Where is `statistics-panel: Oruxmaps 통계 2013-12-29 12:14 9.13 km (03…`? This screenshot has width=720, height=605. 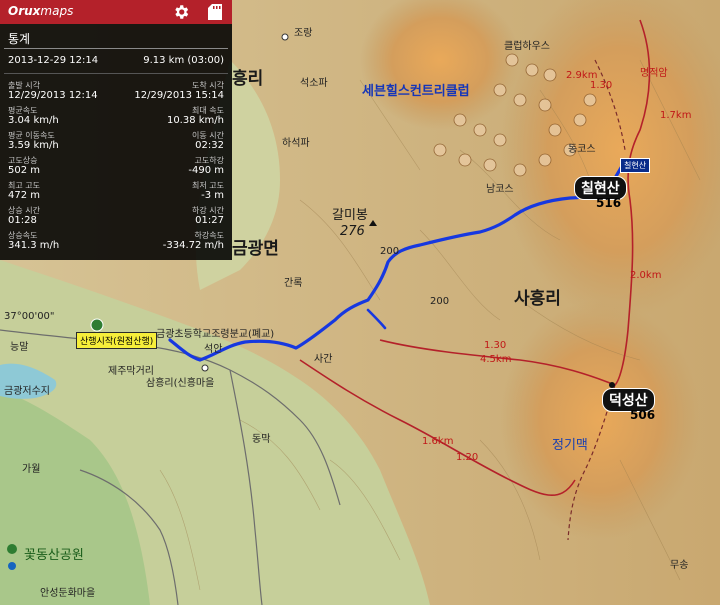
statistics-panel: Oruxmaps 통계 2013-12-29 12:14 9.13 km (03… is located at coordinates (116, 130).